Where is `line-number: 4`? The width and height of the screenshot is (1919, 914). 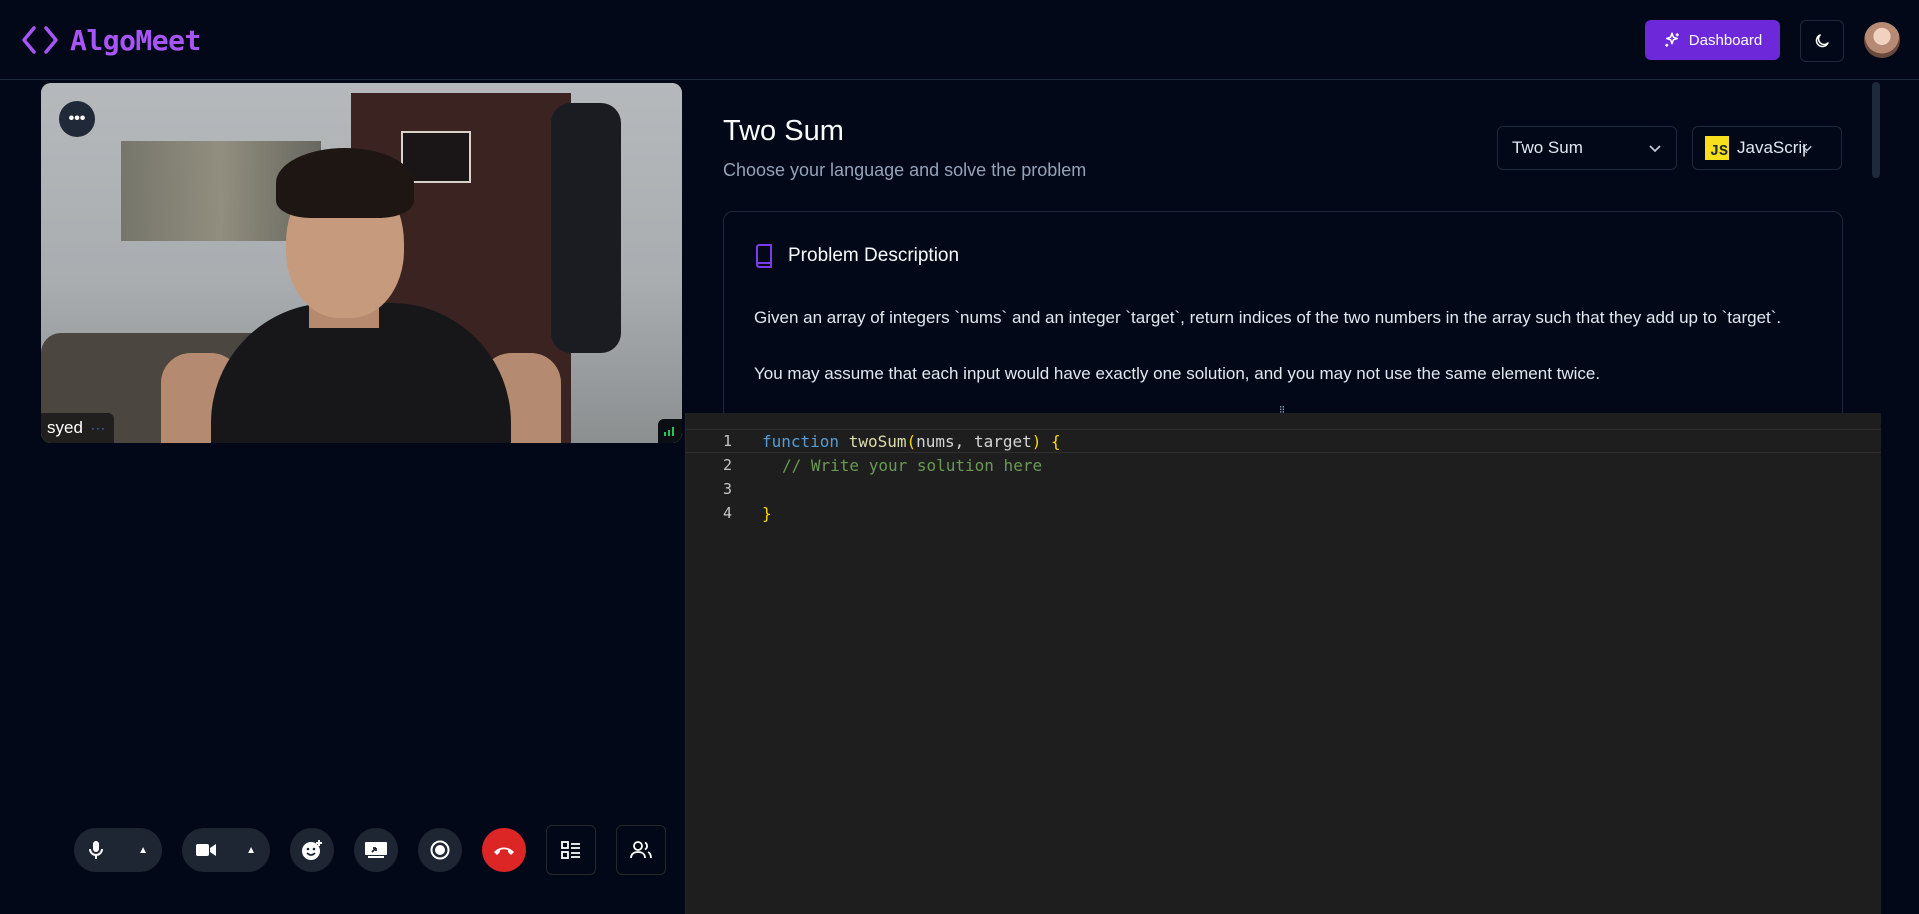 line-number: 4 is located at coordinates (727, 513).